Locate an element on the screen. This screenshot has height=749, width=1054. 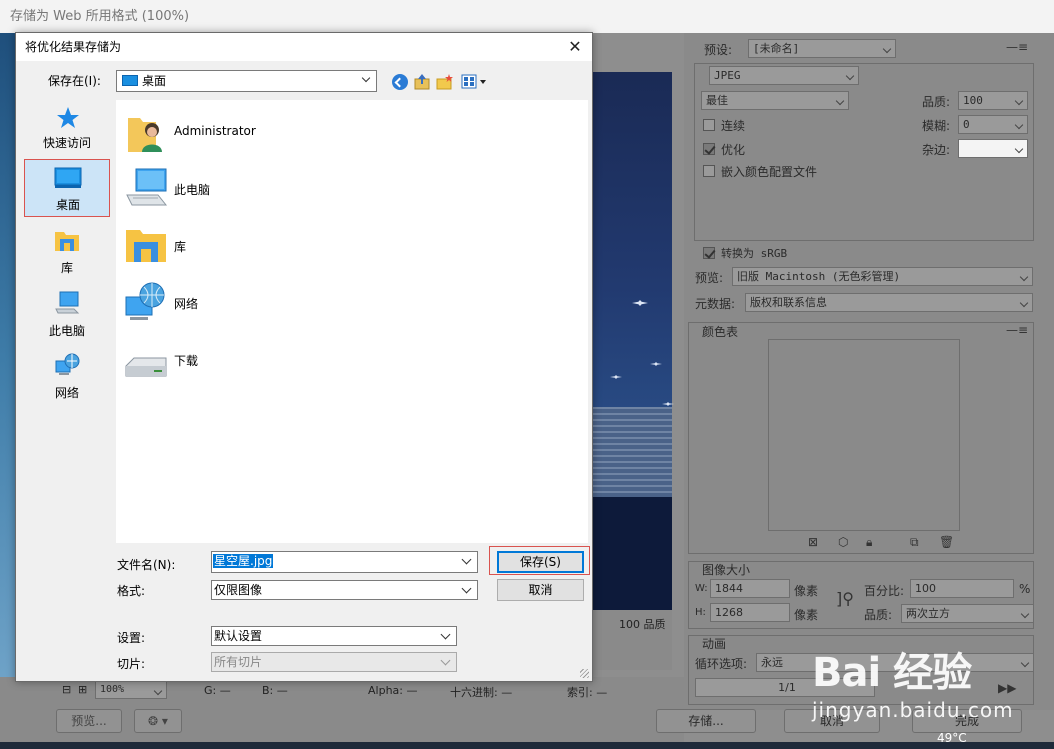
metadata-label: 元数据: is located at coordinates (715, 304).